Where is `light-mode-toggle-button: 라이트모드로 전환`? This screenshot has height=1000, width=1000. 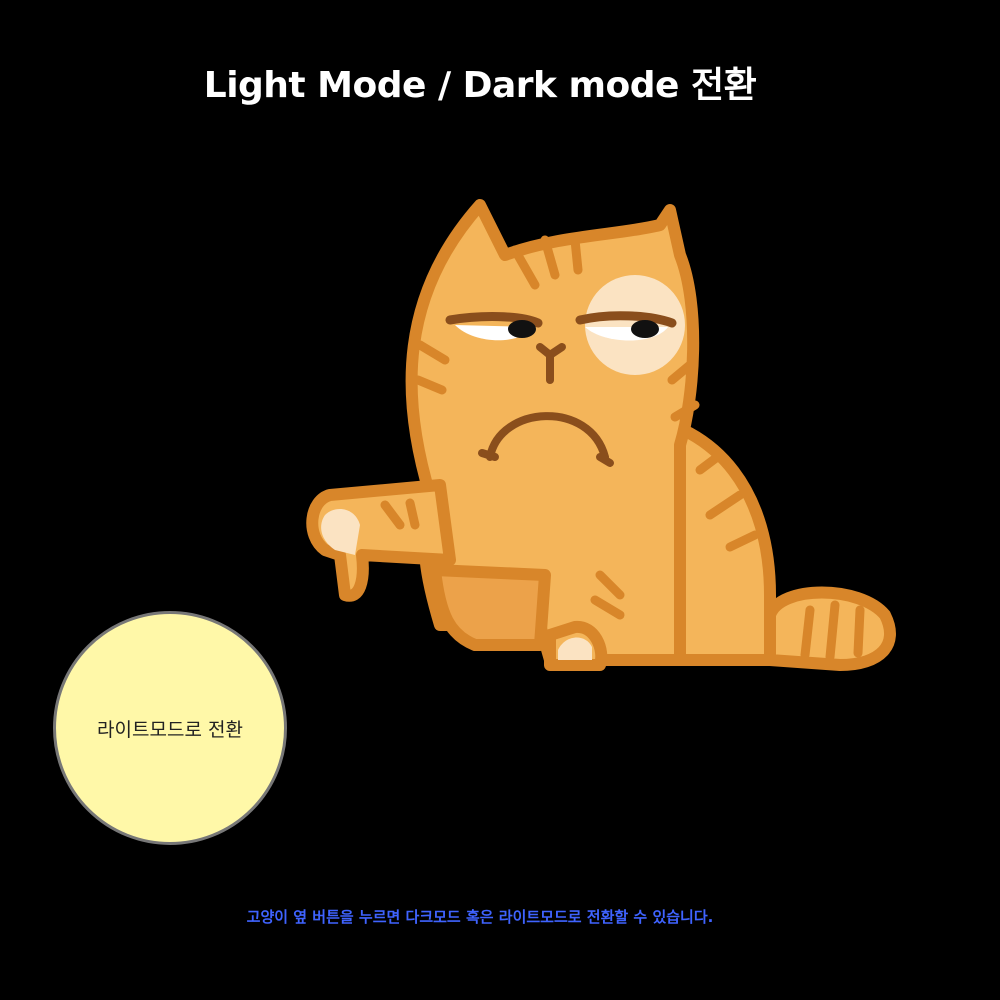 light-mode-toggle-button: 라이트모드로 전환 is located at coordinates (170, 728).